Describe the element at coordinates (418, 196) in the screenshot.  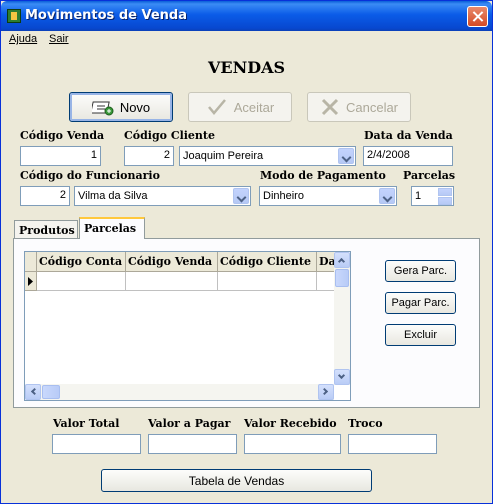
I see `parcelas-value: 1` at that location.